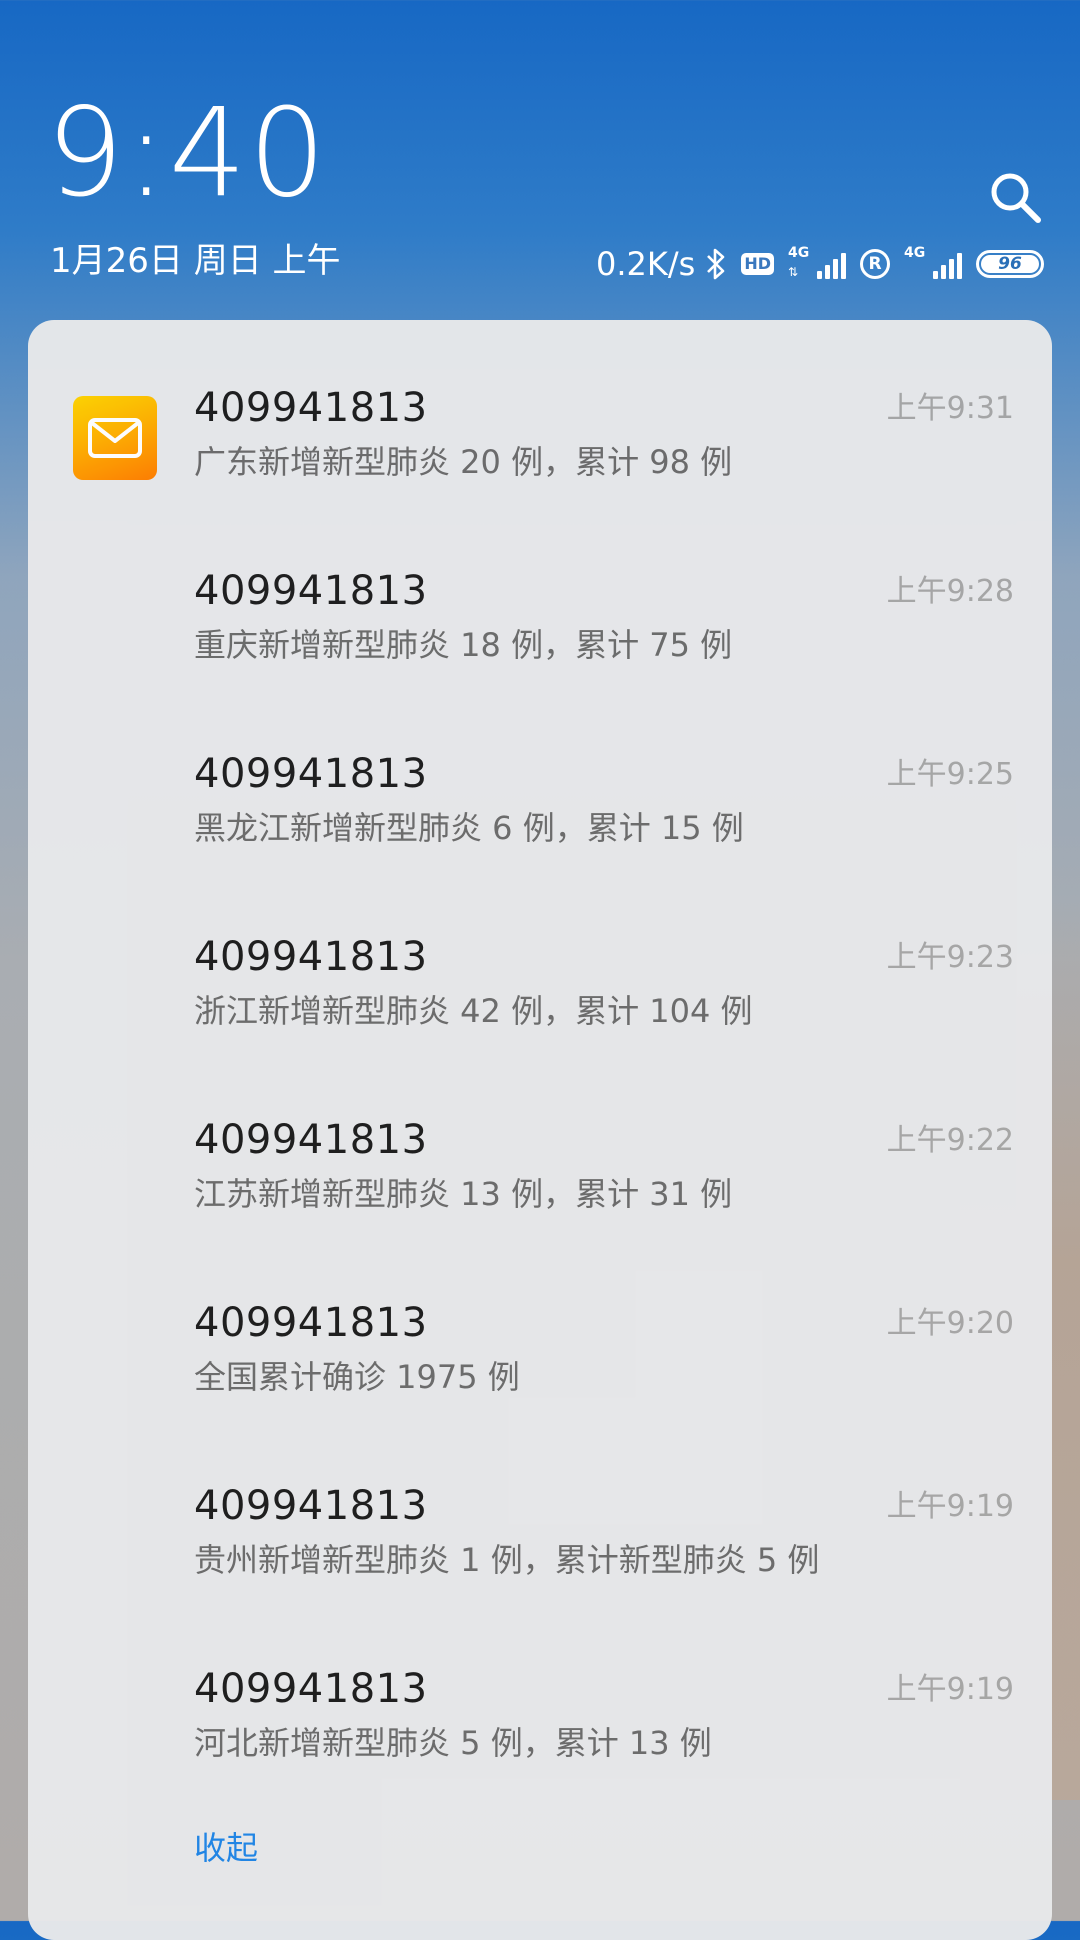 The image size is (1080, 1940). I want to click on notification-body: 河北新增新型肺炎 5 例，累计 13 例, so click(453, 1743).